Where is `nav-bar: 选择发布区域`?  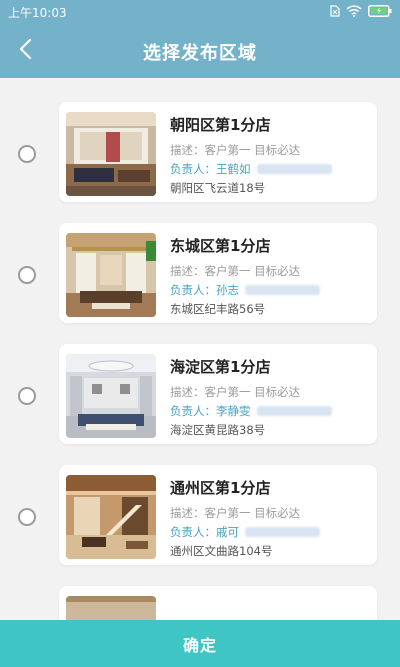
nav-bar: 选择发布区域 is located at coordinates (200, 51).